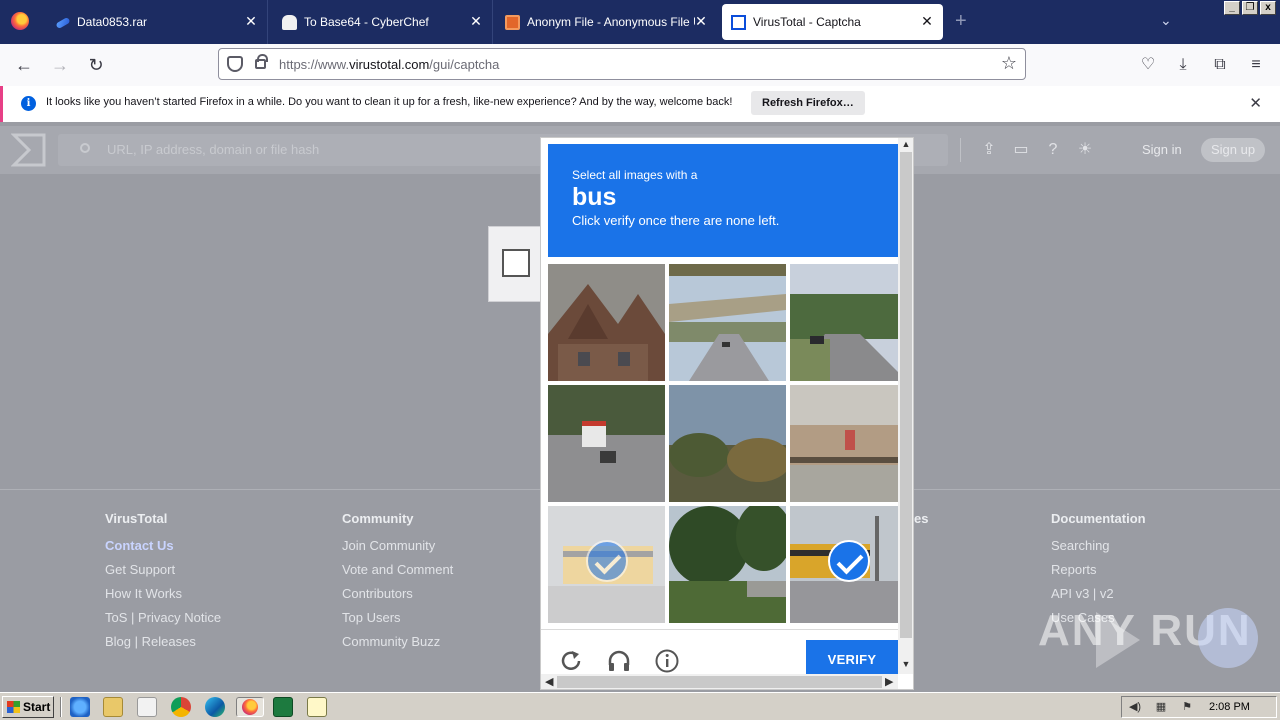  I want to click on horizontal-scrollbar: ◀ ▶, so click(719, 681).